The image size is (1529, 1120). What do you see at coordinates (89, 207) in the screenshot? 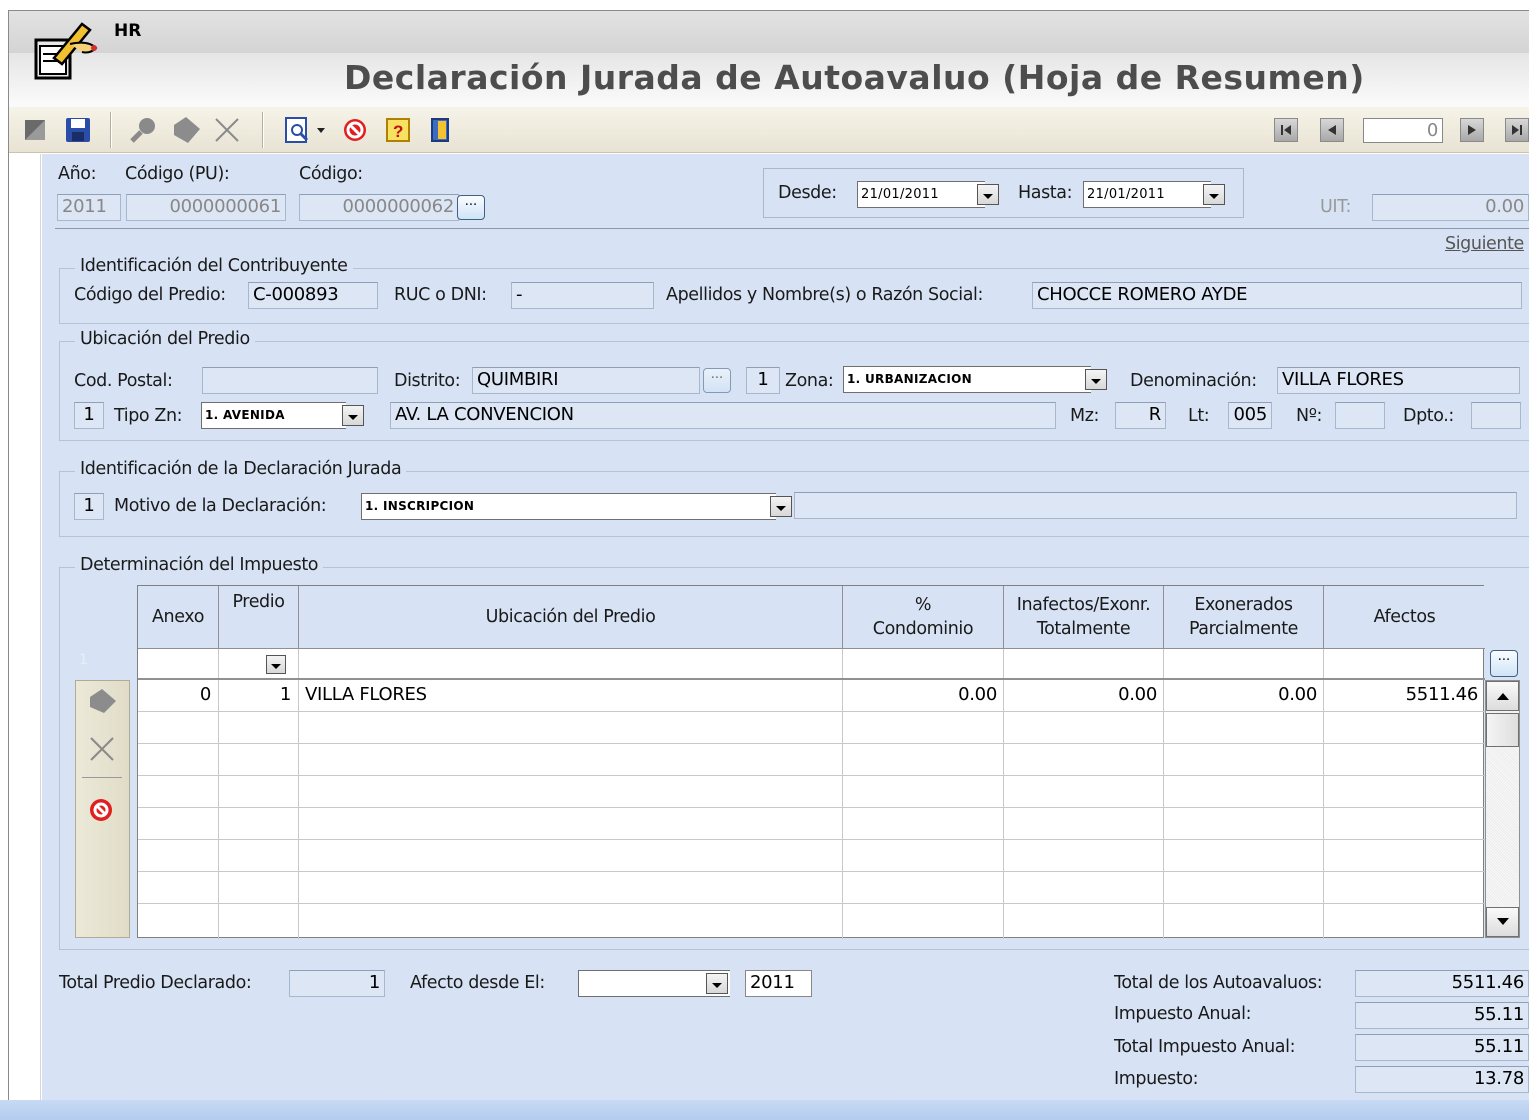
I see `anio-field: 2011` at bounding box center [89, 207].